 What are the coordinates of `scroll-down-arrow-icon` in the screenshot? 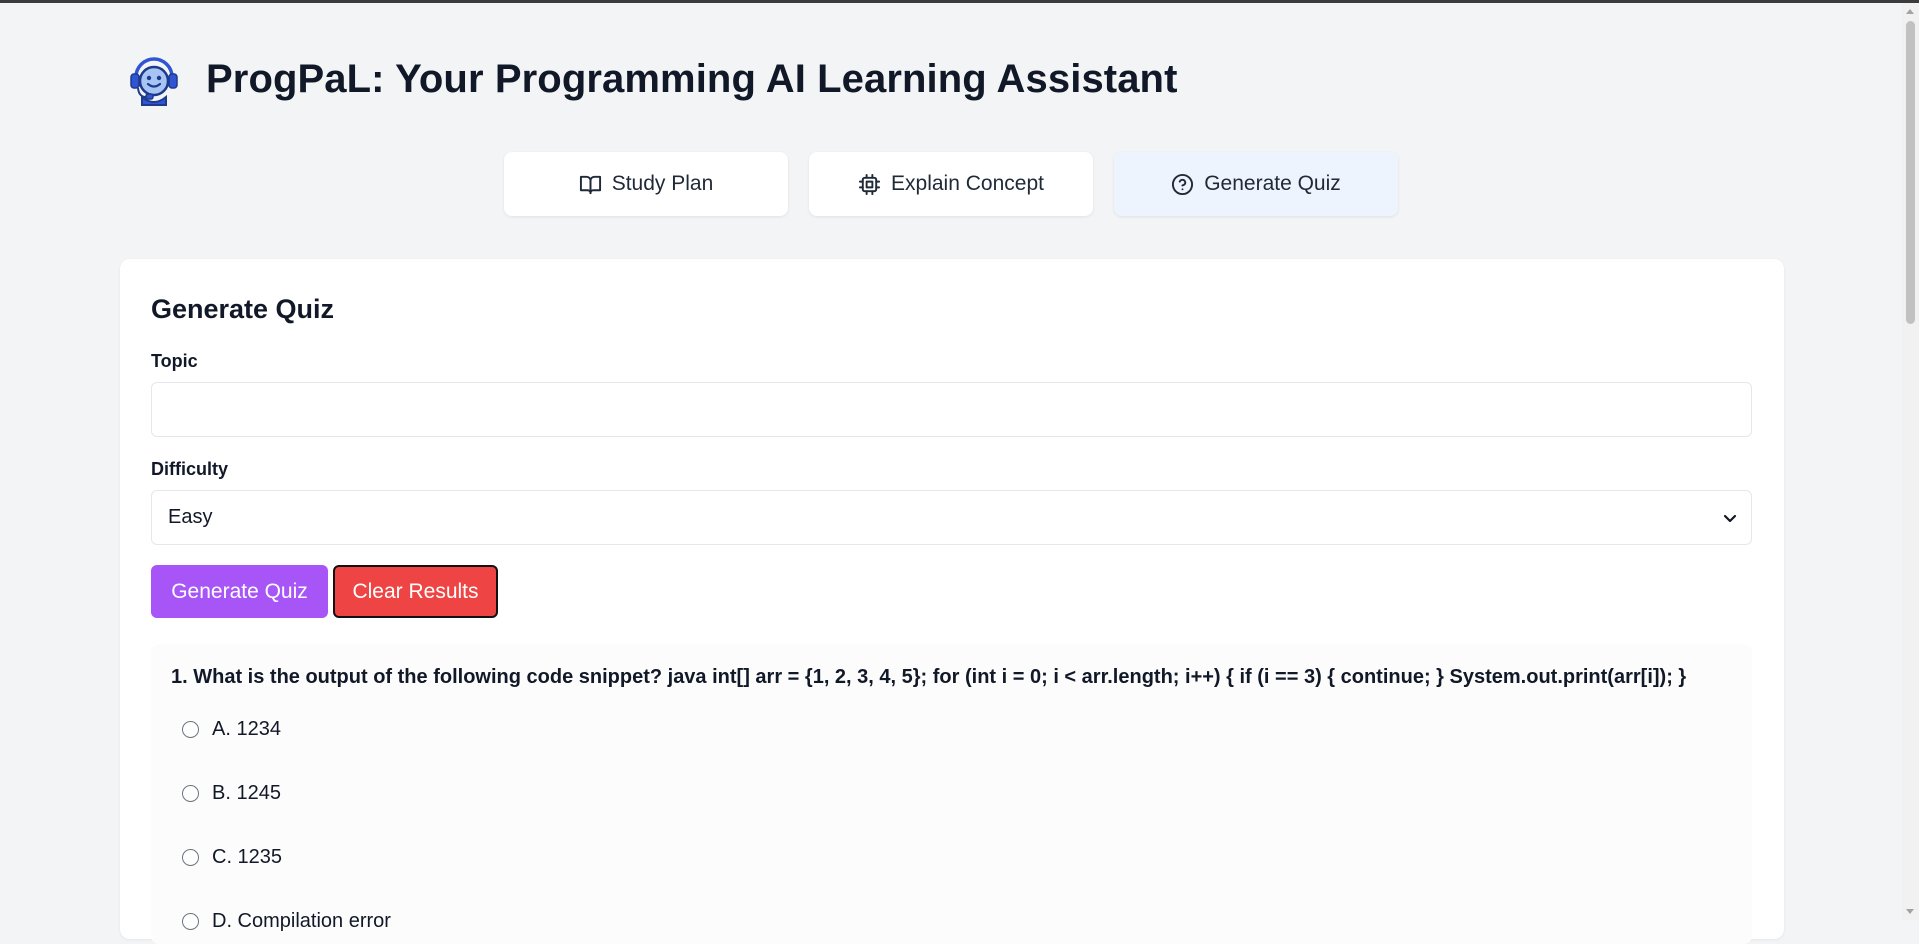 It's located at (1910, 911).